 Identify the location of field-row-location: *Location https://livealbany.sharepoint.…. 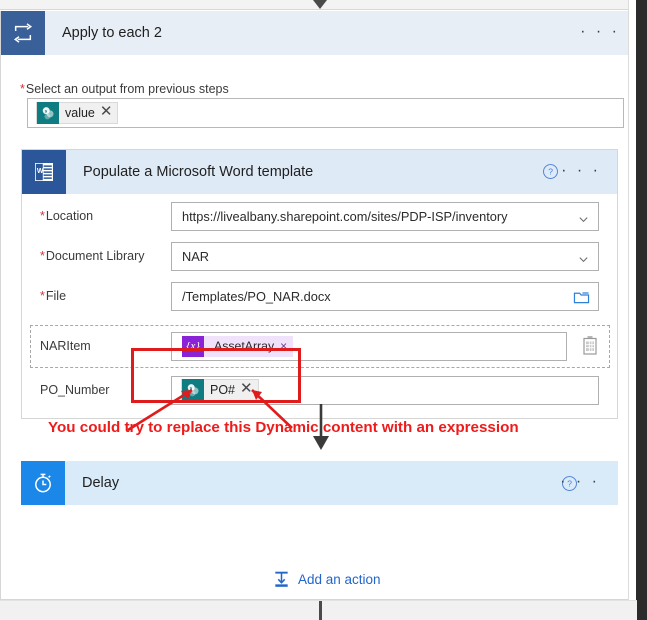
(319, 216).